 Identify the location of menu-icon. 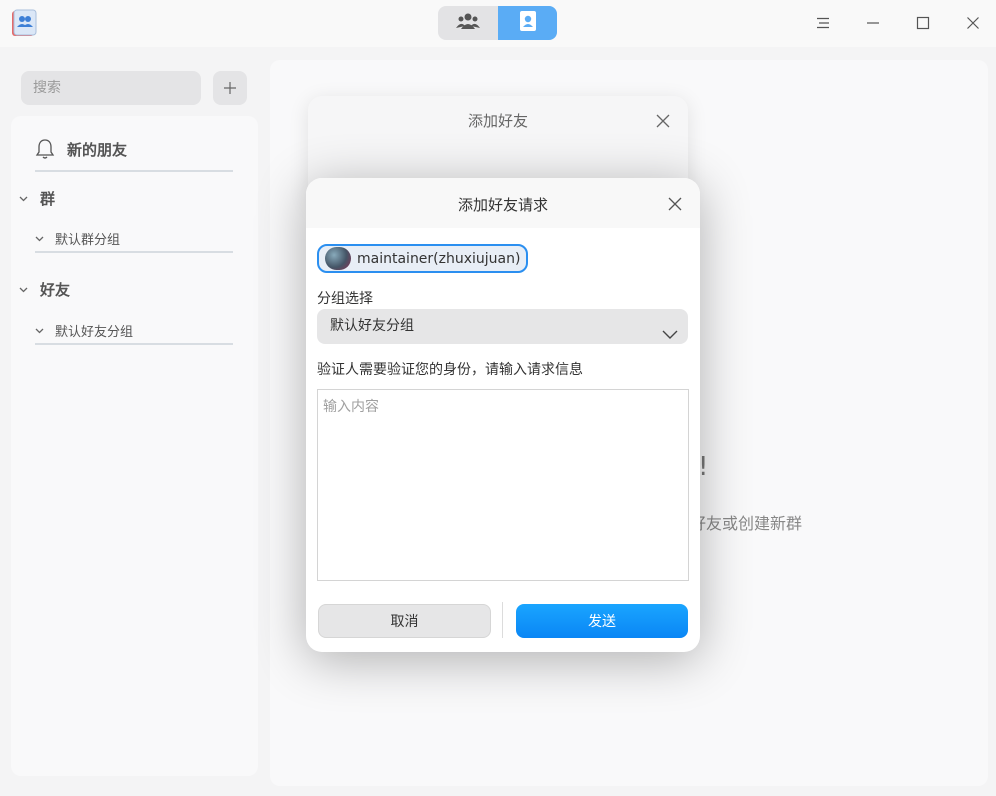
(823, 23).